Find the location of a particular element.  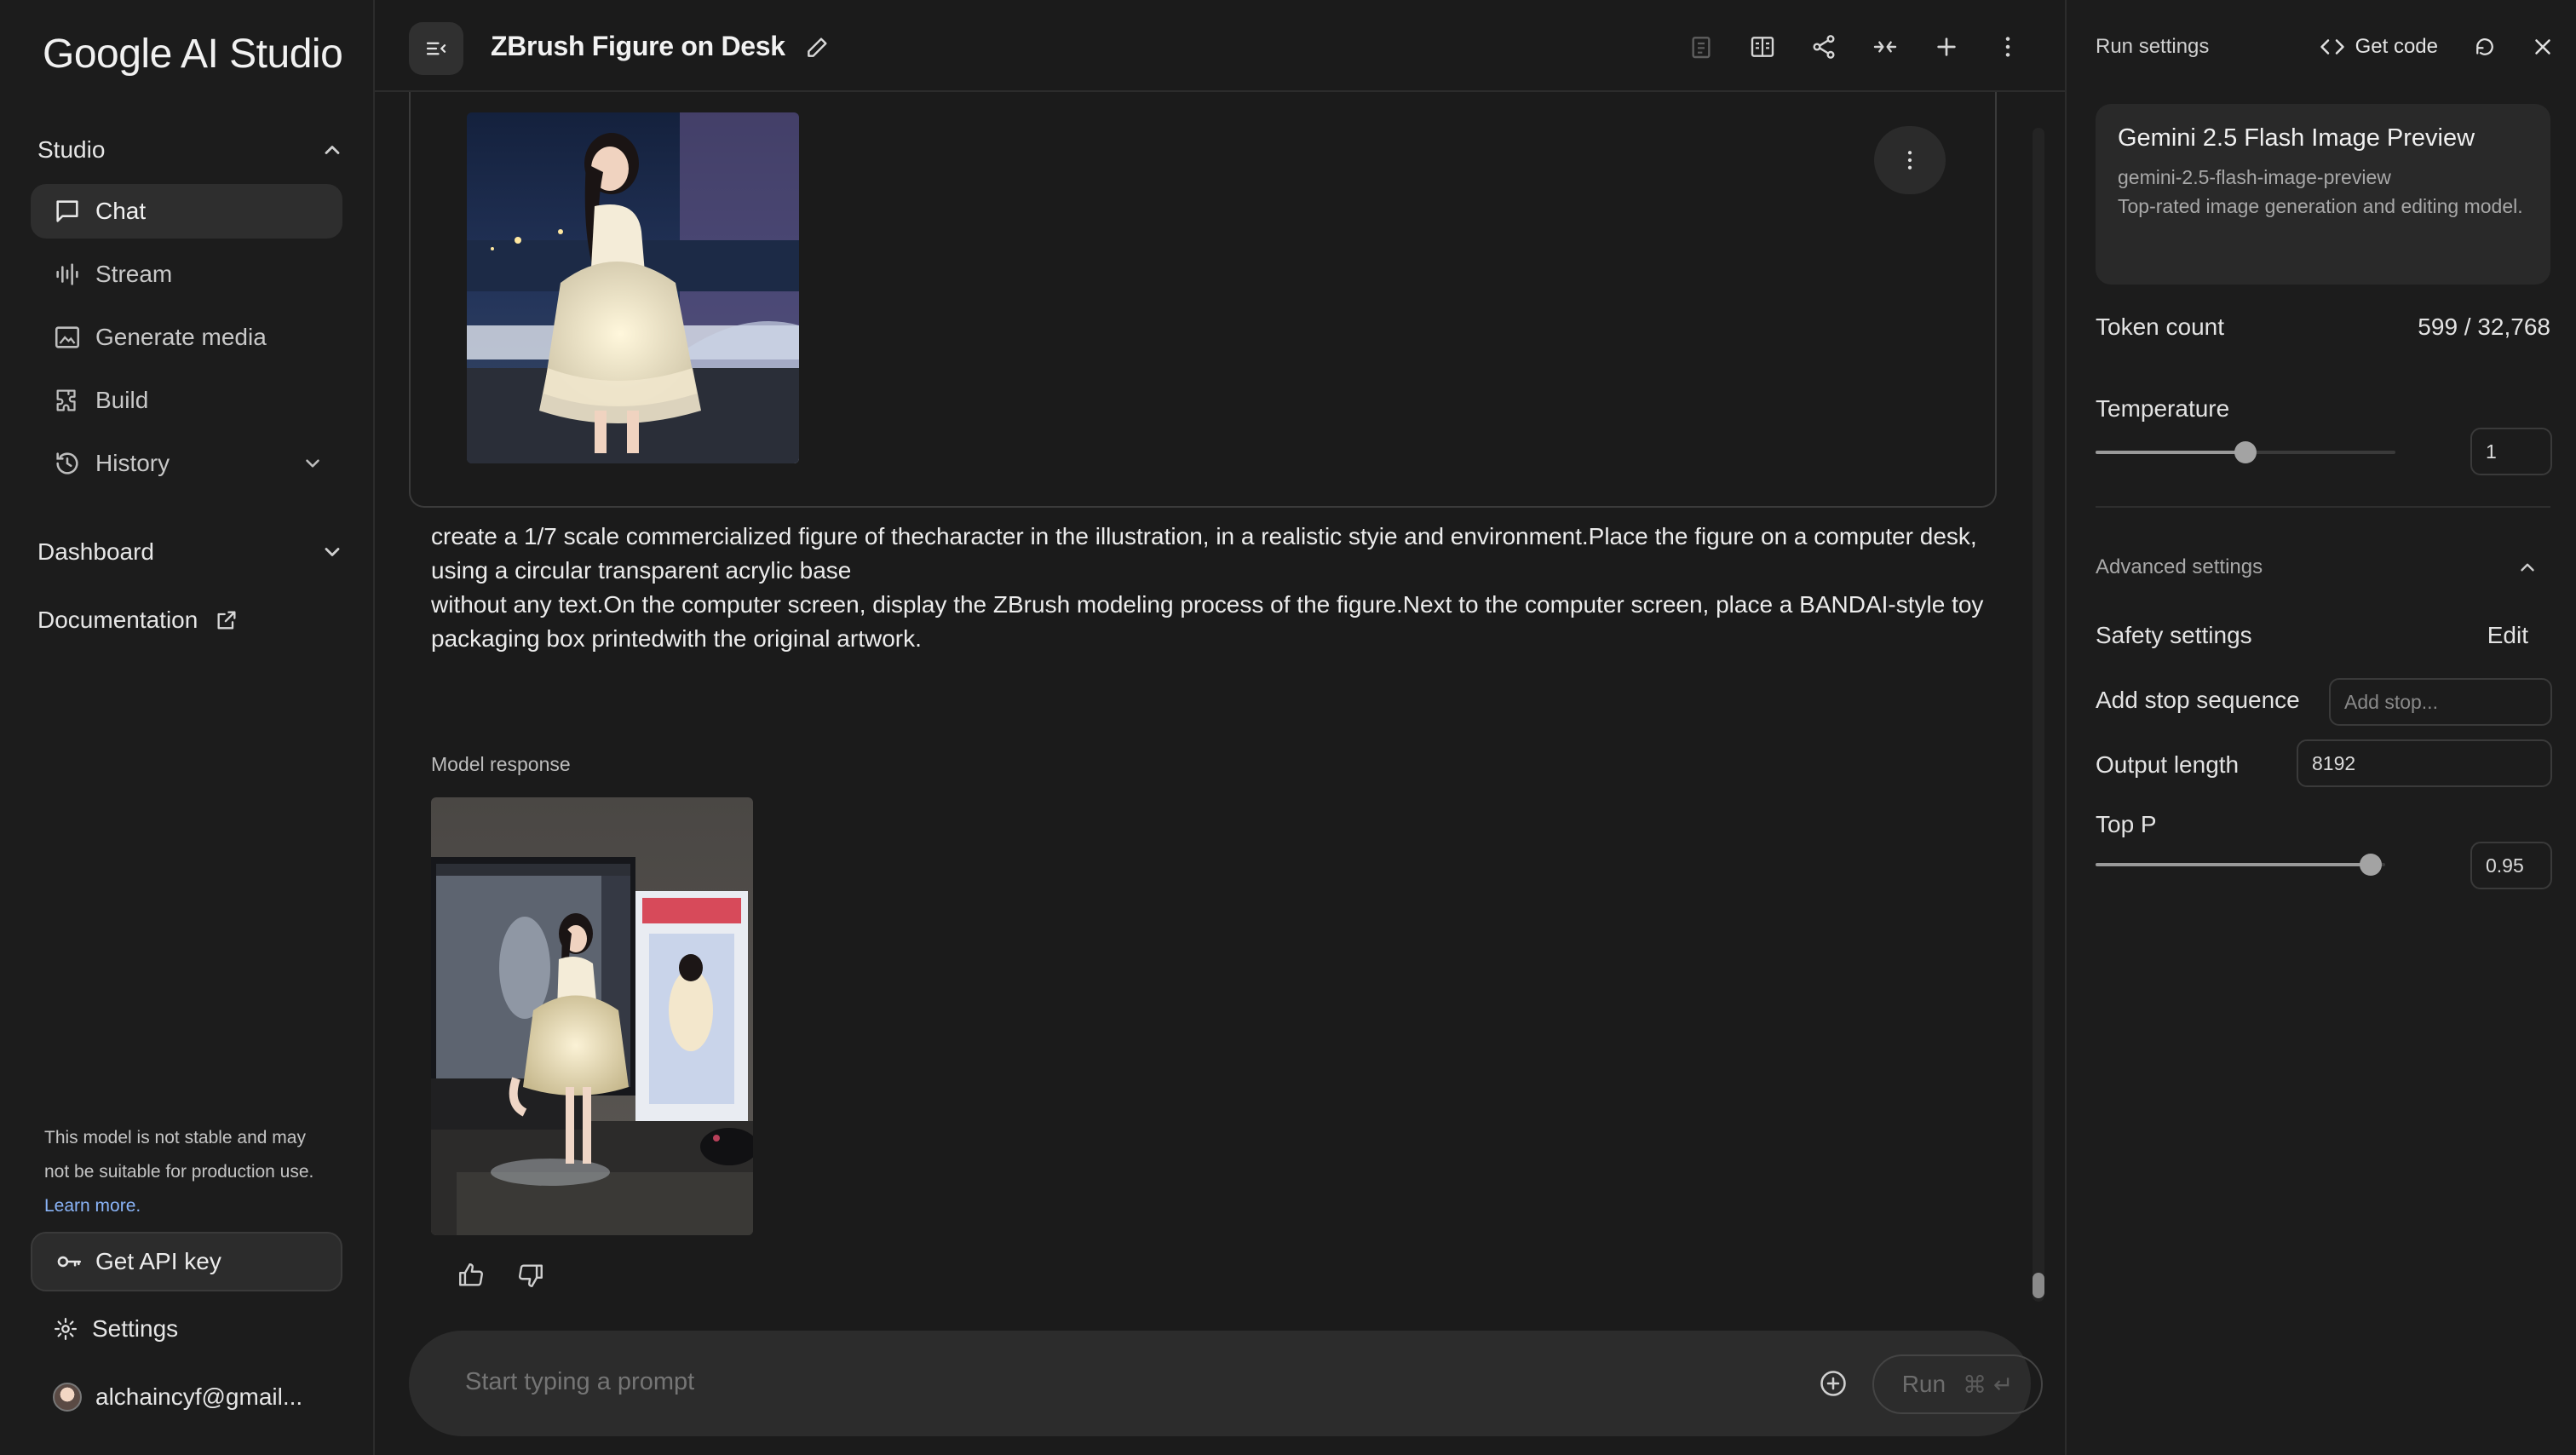

top-p-input: 0.95 is located at coordinates (2511, 865).